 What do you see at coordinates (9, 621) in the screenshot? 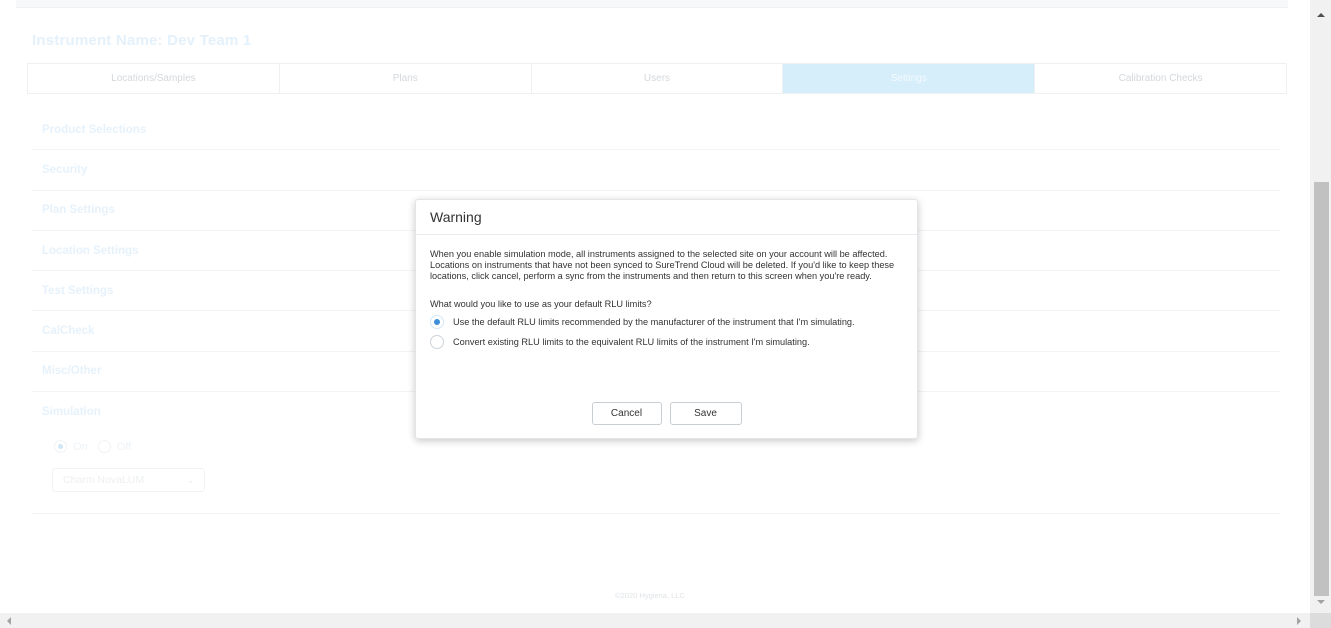
I see `scroll-left-icon` at bounding box center [9, 621].